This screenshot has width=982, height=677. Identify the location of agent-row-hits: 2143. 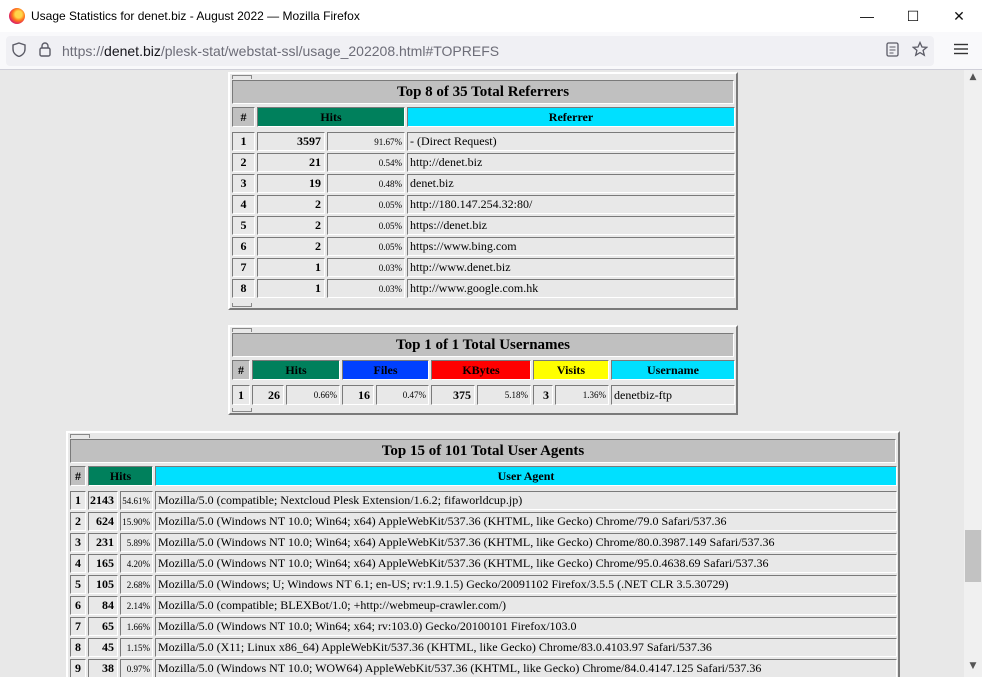
(103, 500).